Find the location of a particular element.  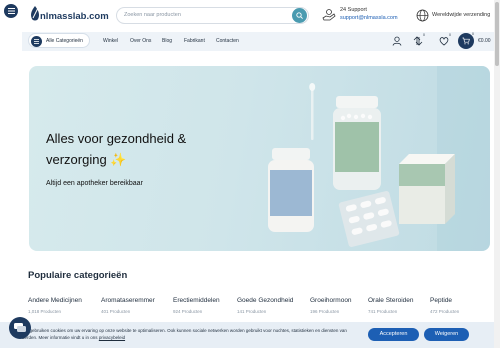

chat-icon is located at coordinates (20, 327).